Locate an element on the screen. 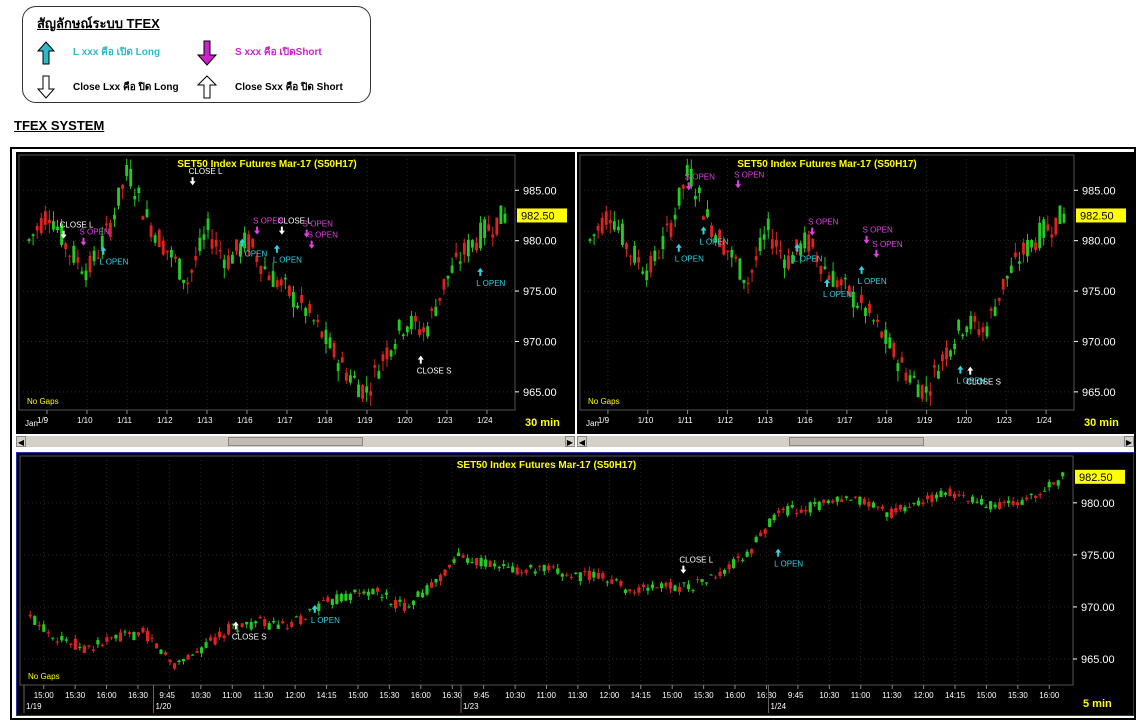 This screenshot has height=727, width=1146. chart-scrollbar-left: ◀ ▶ is located at coordinates (295, 441).